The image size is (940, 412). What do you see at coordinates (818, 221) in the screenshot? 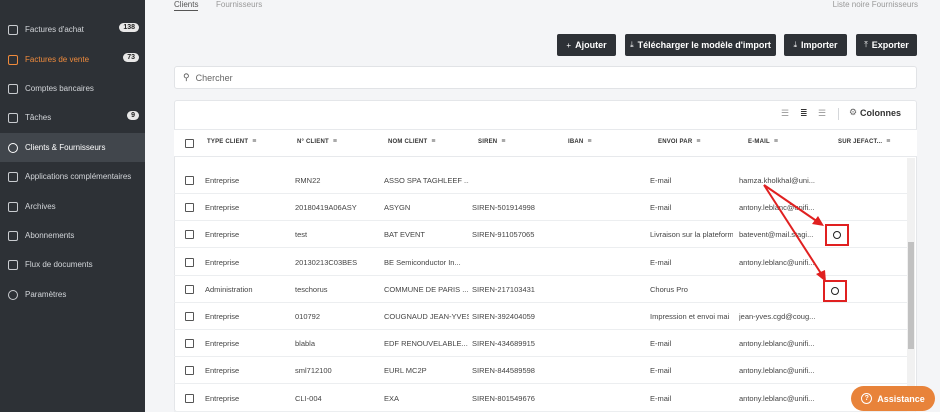
I see `annotation-arrowhead` at bounding box center [818, 221].